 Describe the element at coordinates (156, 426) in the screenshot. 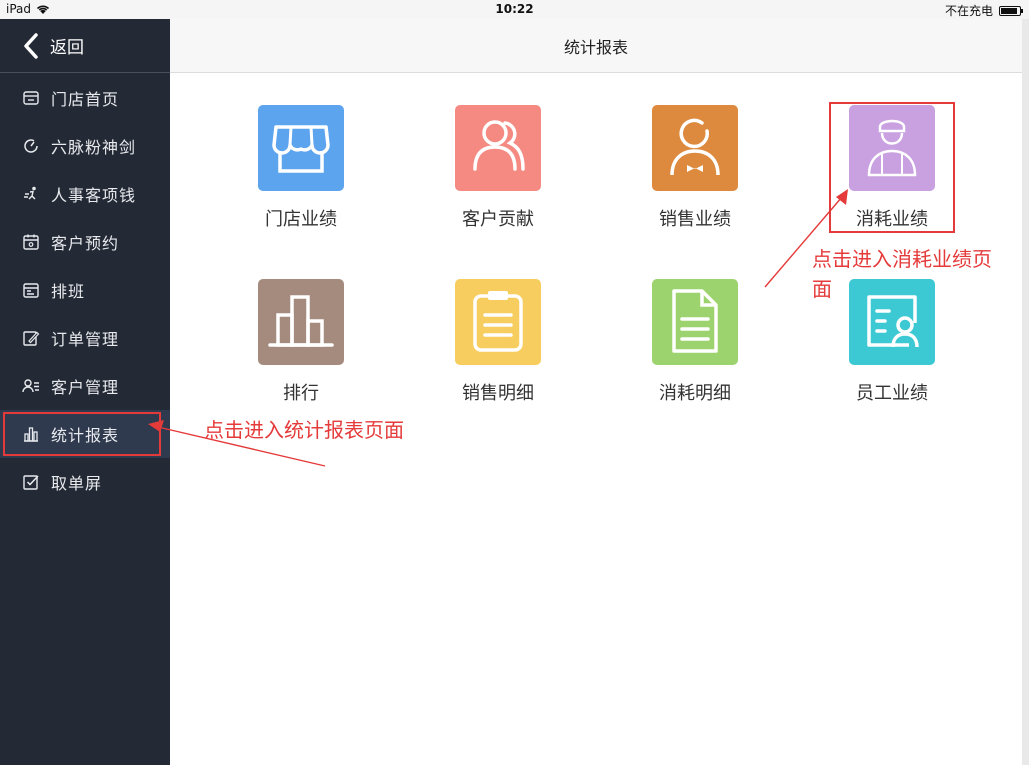

I see `arrow-head` at that location.